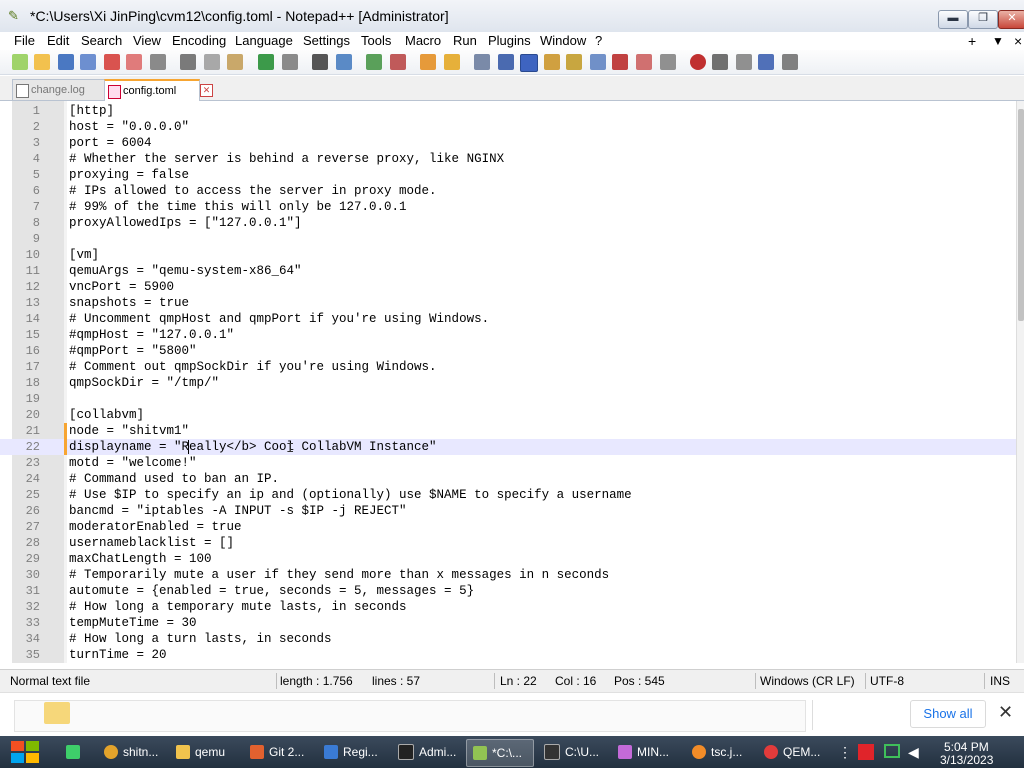 This screenshot has height=768, width=1024. Describe the element at coordinates (508, 543) in the screenshot. I see `code-line: 28 usernameblacklist = []` at that location.